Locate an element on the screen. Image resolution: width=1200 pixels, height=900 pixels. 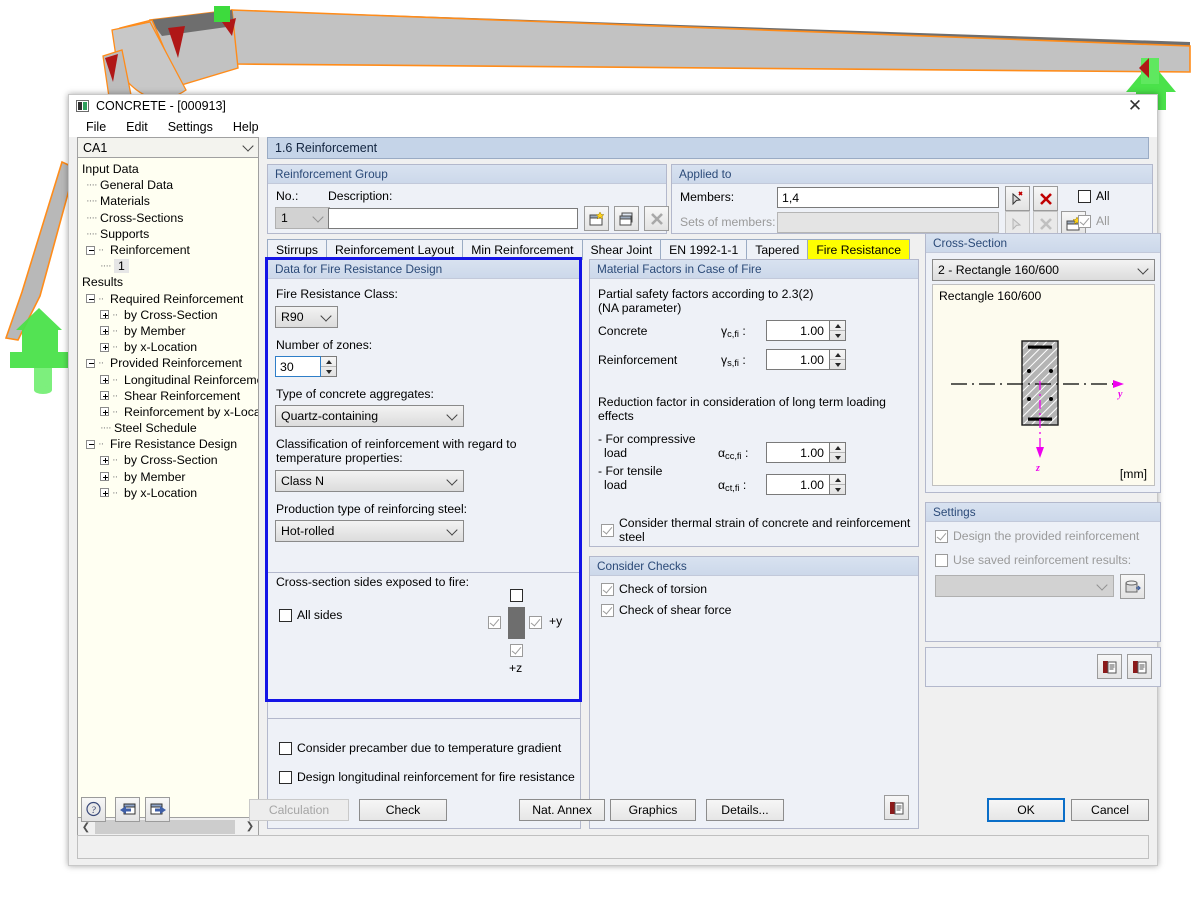
reinforcement-factor-stepper: 1.00 is located at coordinates (806, 359).